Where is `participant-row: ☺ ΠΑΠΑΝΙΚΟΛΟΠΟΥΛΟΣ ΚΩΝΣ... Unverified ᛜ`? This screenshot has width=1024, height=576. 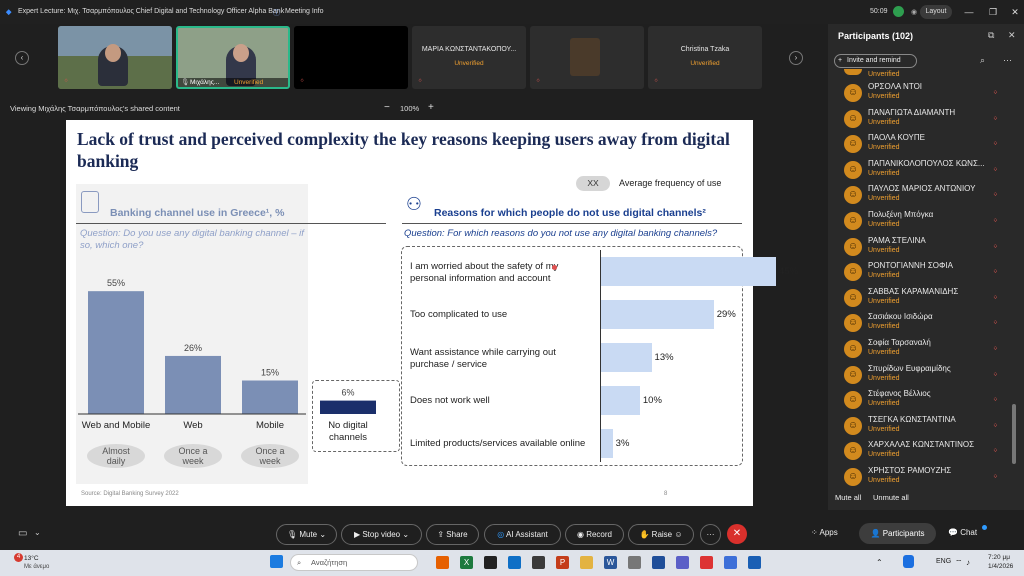
participant-row: ☺ ΠΑΠΑΝΙΚΟΛΟΠΟΥΛΟΣ ΚΩΝΣ... Unverified ᛜ is located at coordinates (926, 171).